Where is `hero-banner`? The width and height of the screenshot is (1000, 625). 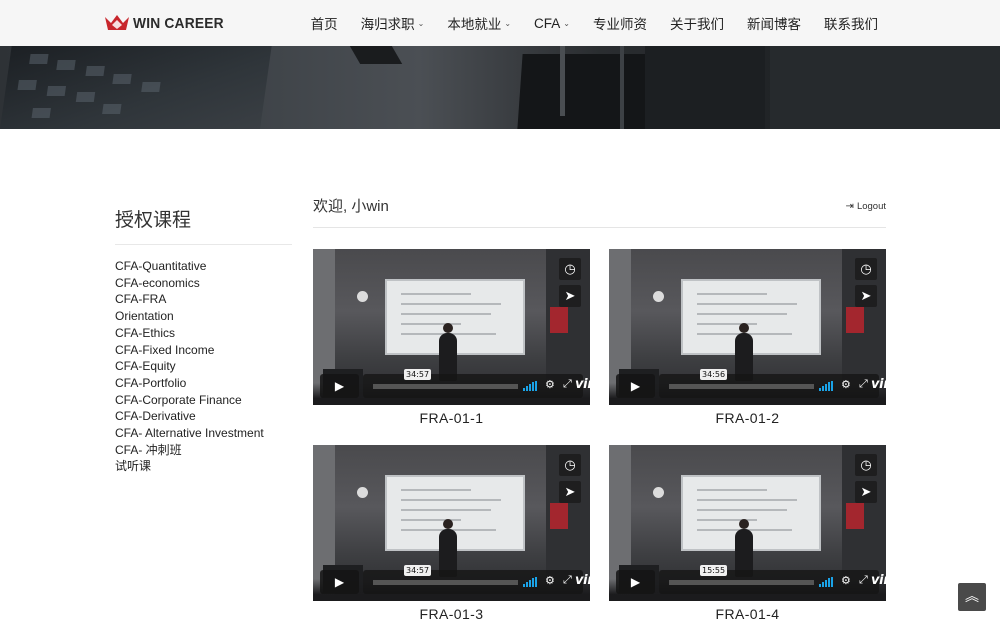
hero-banner is located at coordinates (500, 87).